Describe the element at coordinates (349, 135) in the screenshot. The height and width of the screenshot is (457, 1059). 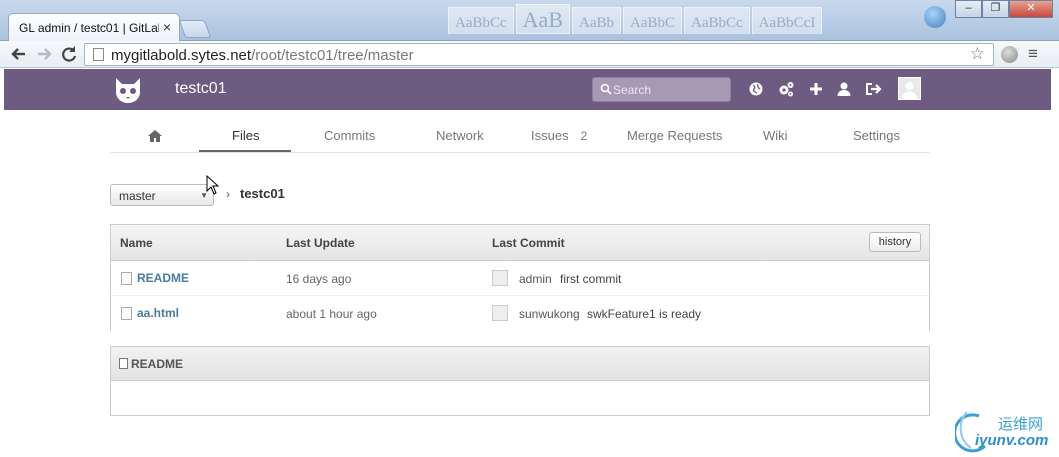
I see `tab-commits: Commits` at that location.